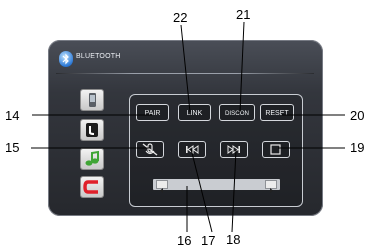 This screenshot has height=251, width=374. Describe the element at coordinates (208, 240) in the screenshot. I see `callout-17: 17` at that location.